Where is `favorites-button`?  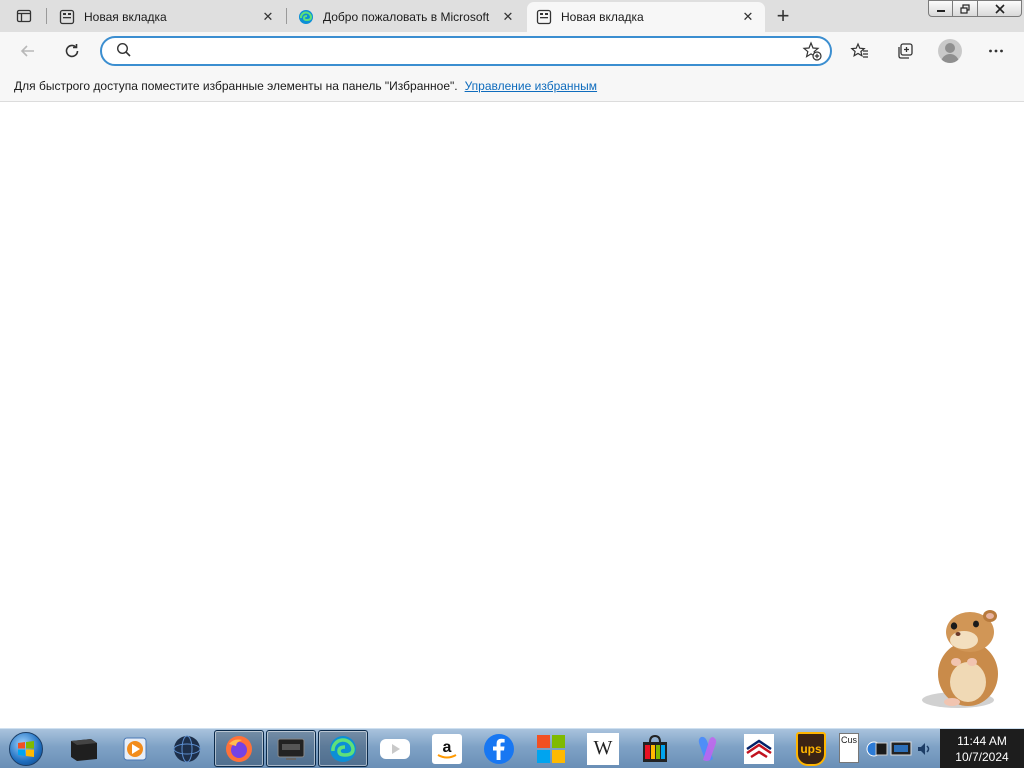
favorites-button is located at coordinates (860, 51).